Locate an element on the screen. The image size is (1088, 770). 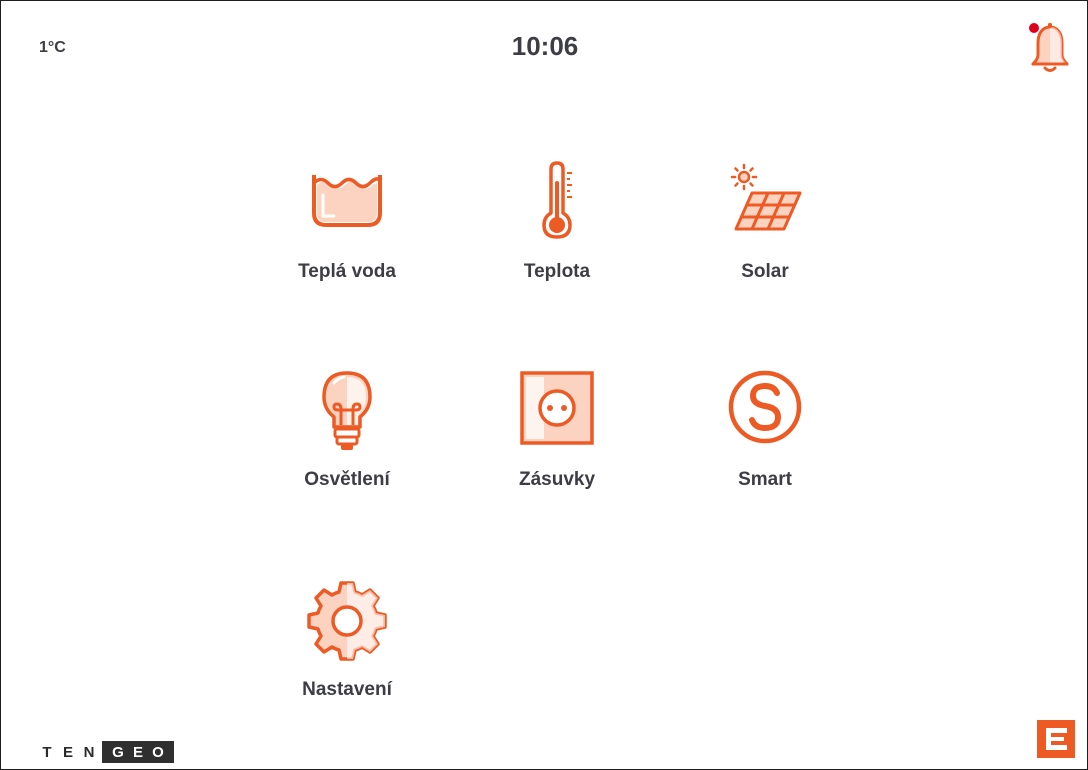
gear-icon is located at coordinates (347, 621).